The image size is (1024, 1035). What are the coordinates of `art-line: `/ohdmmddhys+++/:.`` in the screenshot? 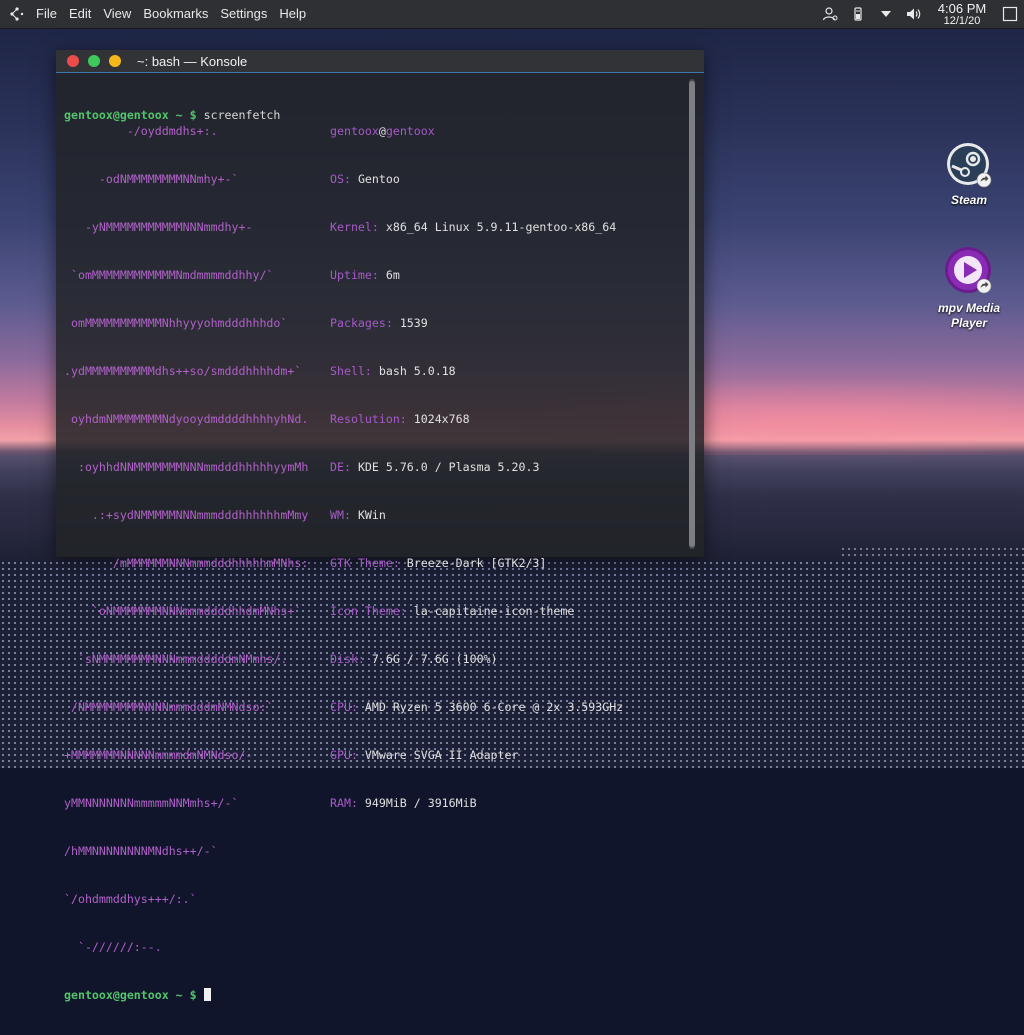 It's located at (130, 899).